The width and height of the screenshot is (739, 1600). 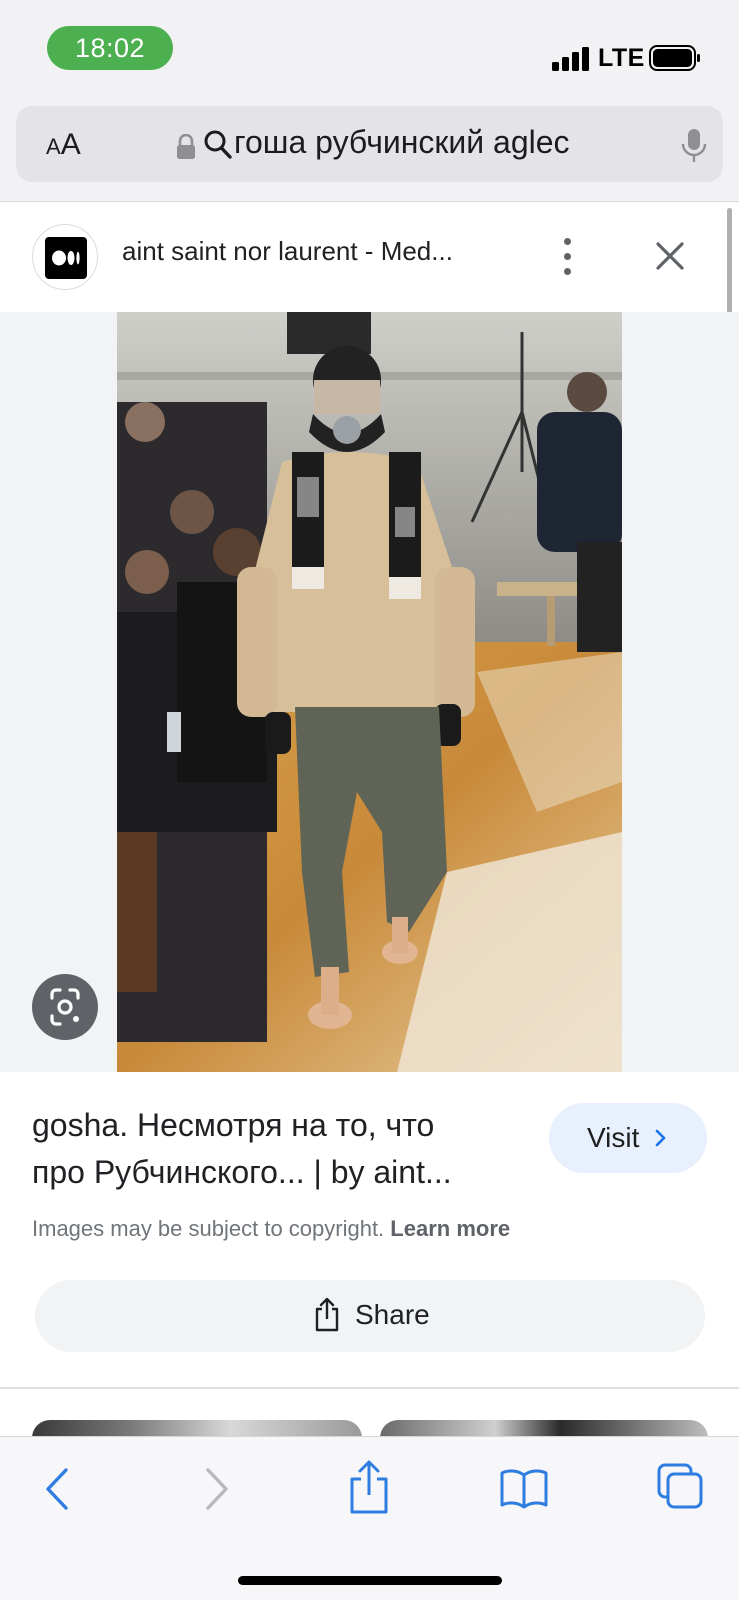 I want to click on network-label: LTE, so click(x=621, y=58).